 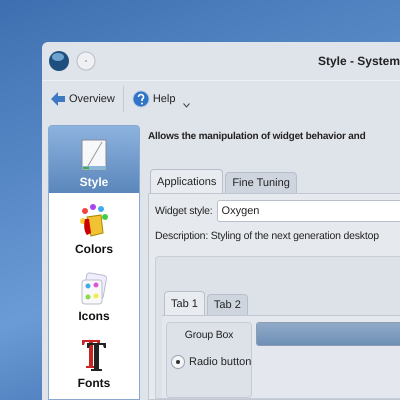 What do you see at coordinates (184, 211) in the screenshot?
I see `field-label: Widget style:` at bounding box center [184, 211].